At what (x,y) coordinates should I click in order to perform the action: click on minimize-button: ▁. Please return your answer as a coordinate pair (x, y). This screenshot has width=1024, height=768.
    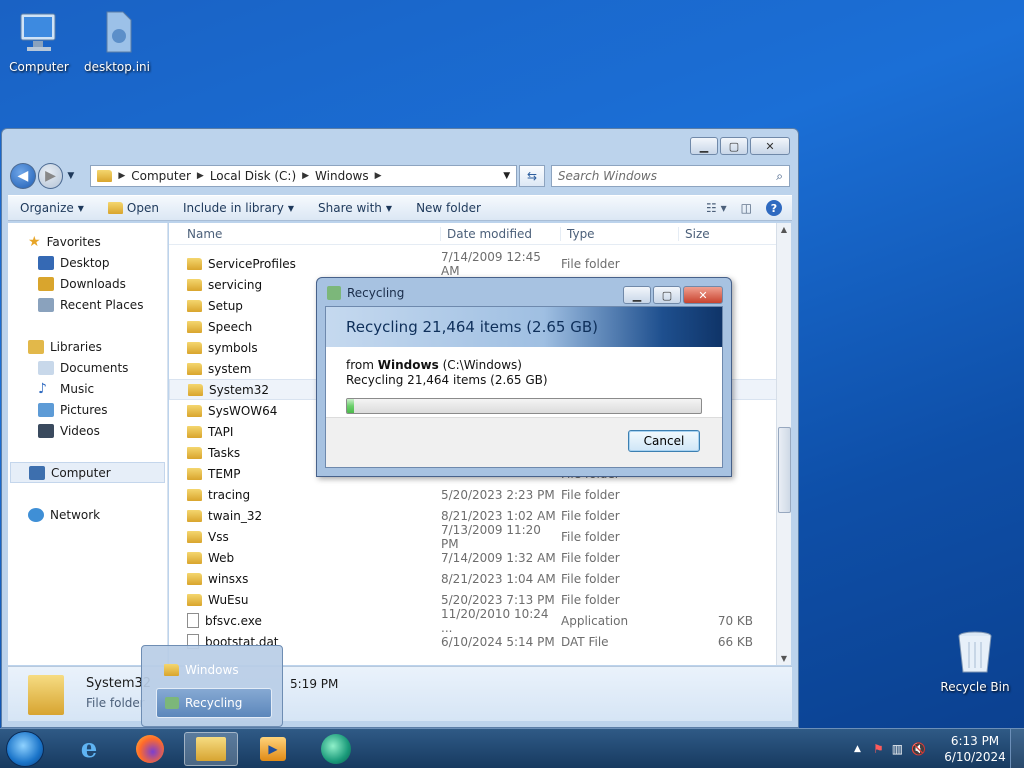
    Looking at the image, I should click on (704, 146).